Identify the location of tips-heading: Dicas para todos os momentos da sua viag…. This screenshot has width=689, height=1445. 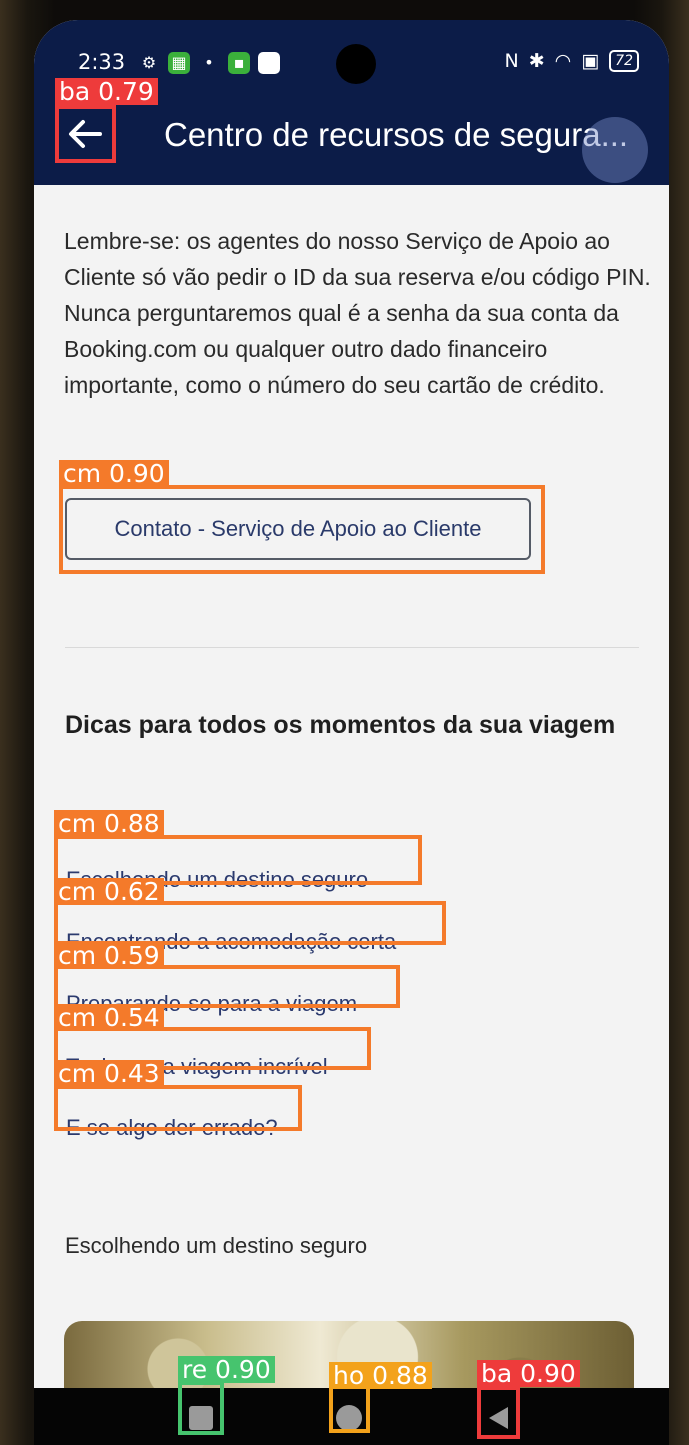
(340, 725).